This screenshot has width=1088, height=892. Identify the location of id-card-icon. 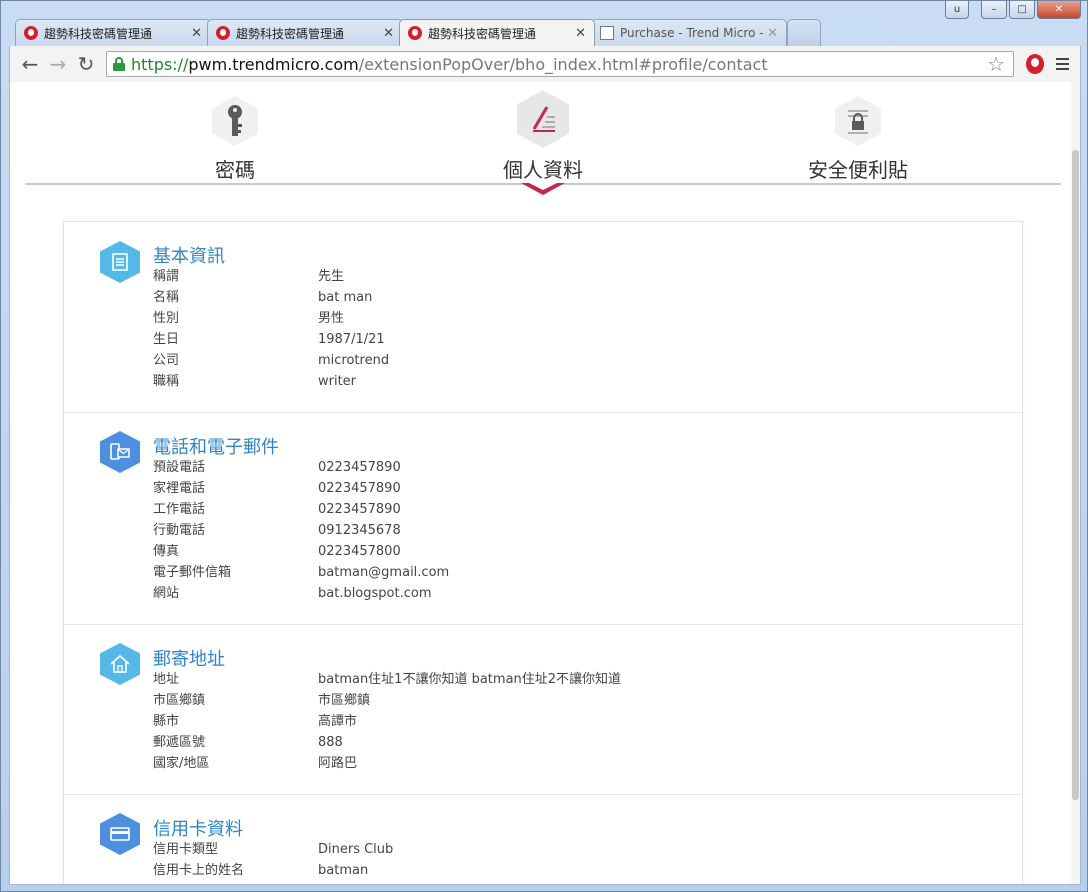
(120, 262).